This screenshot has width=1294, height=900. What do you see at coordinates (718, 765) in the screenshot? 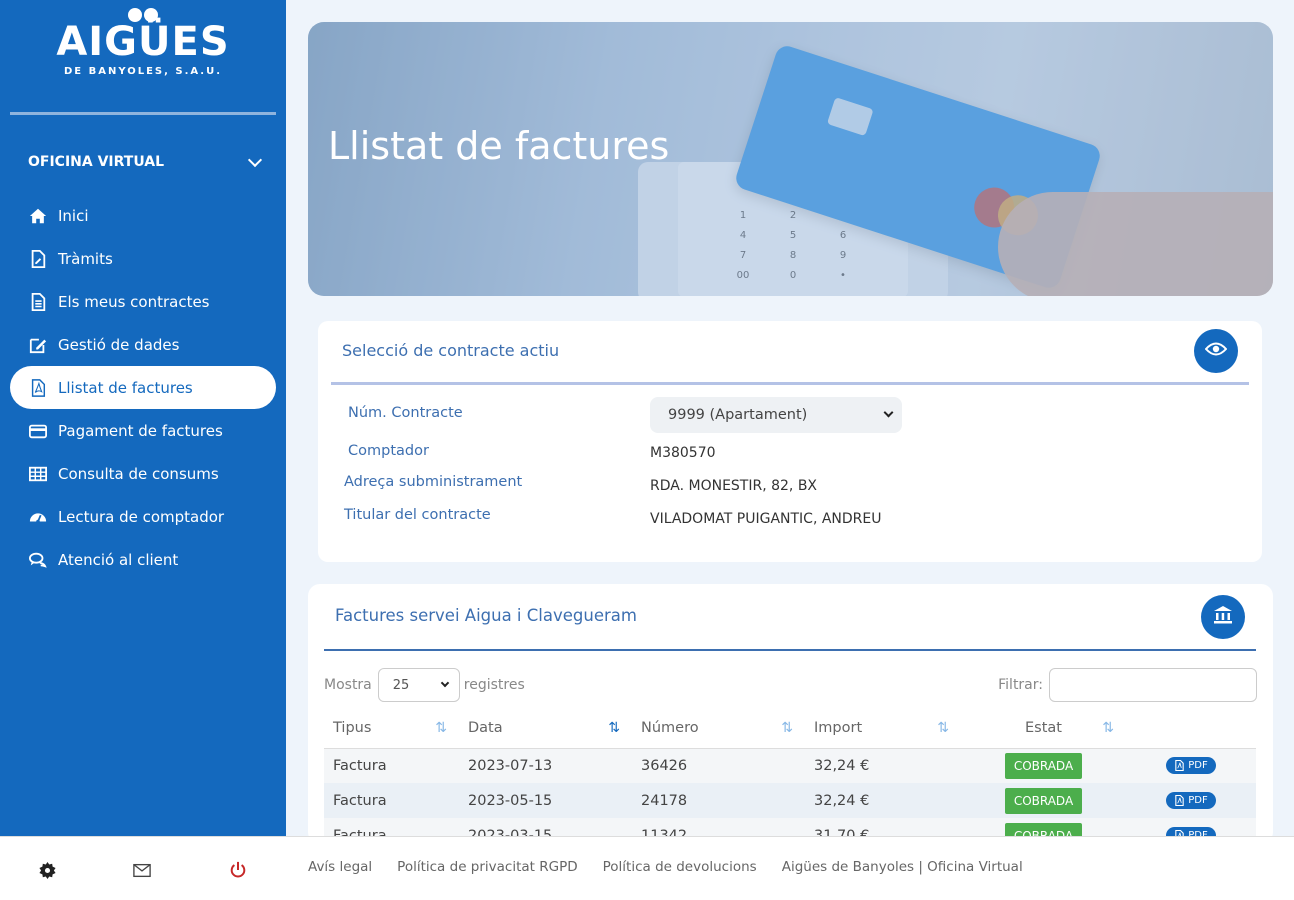
I see `cell-numero: 36426` at bounding box center [718, 765].